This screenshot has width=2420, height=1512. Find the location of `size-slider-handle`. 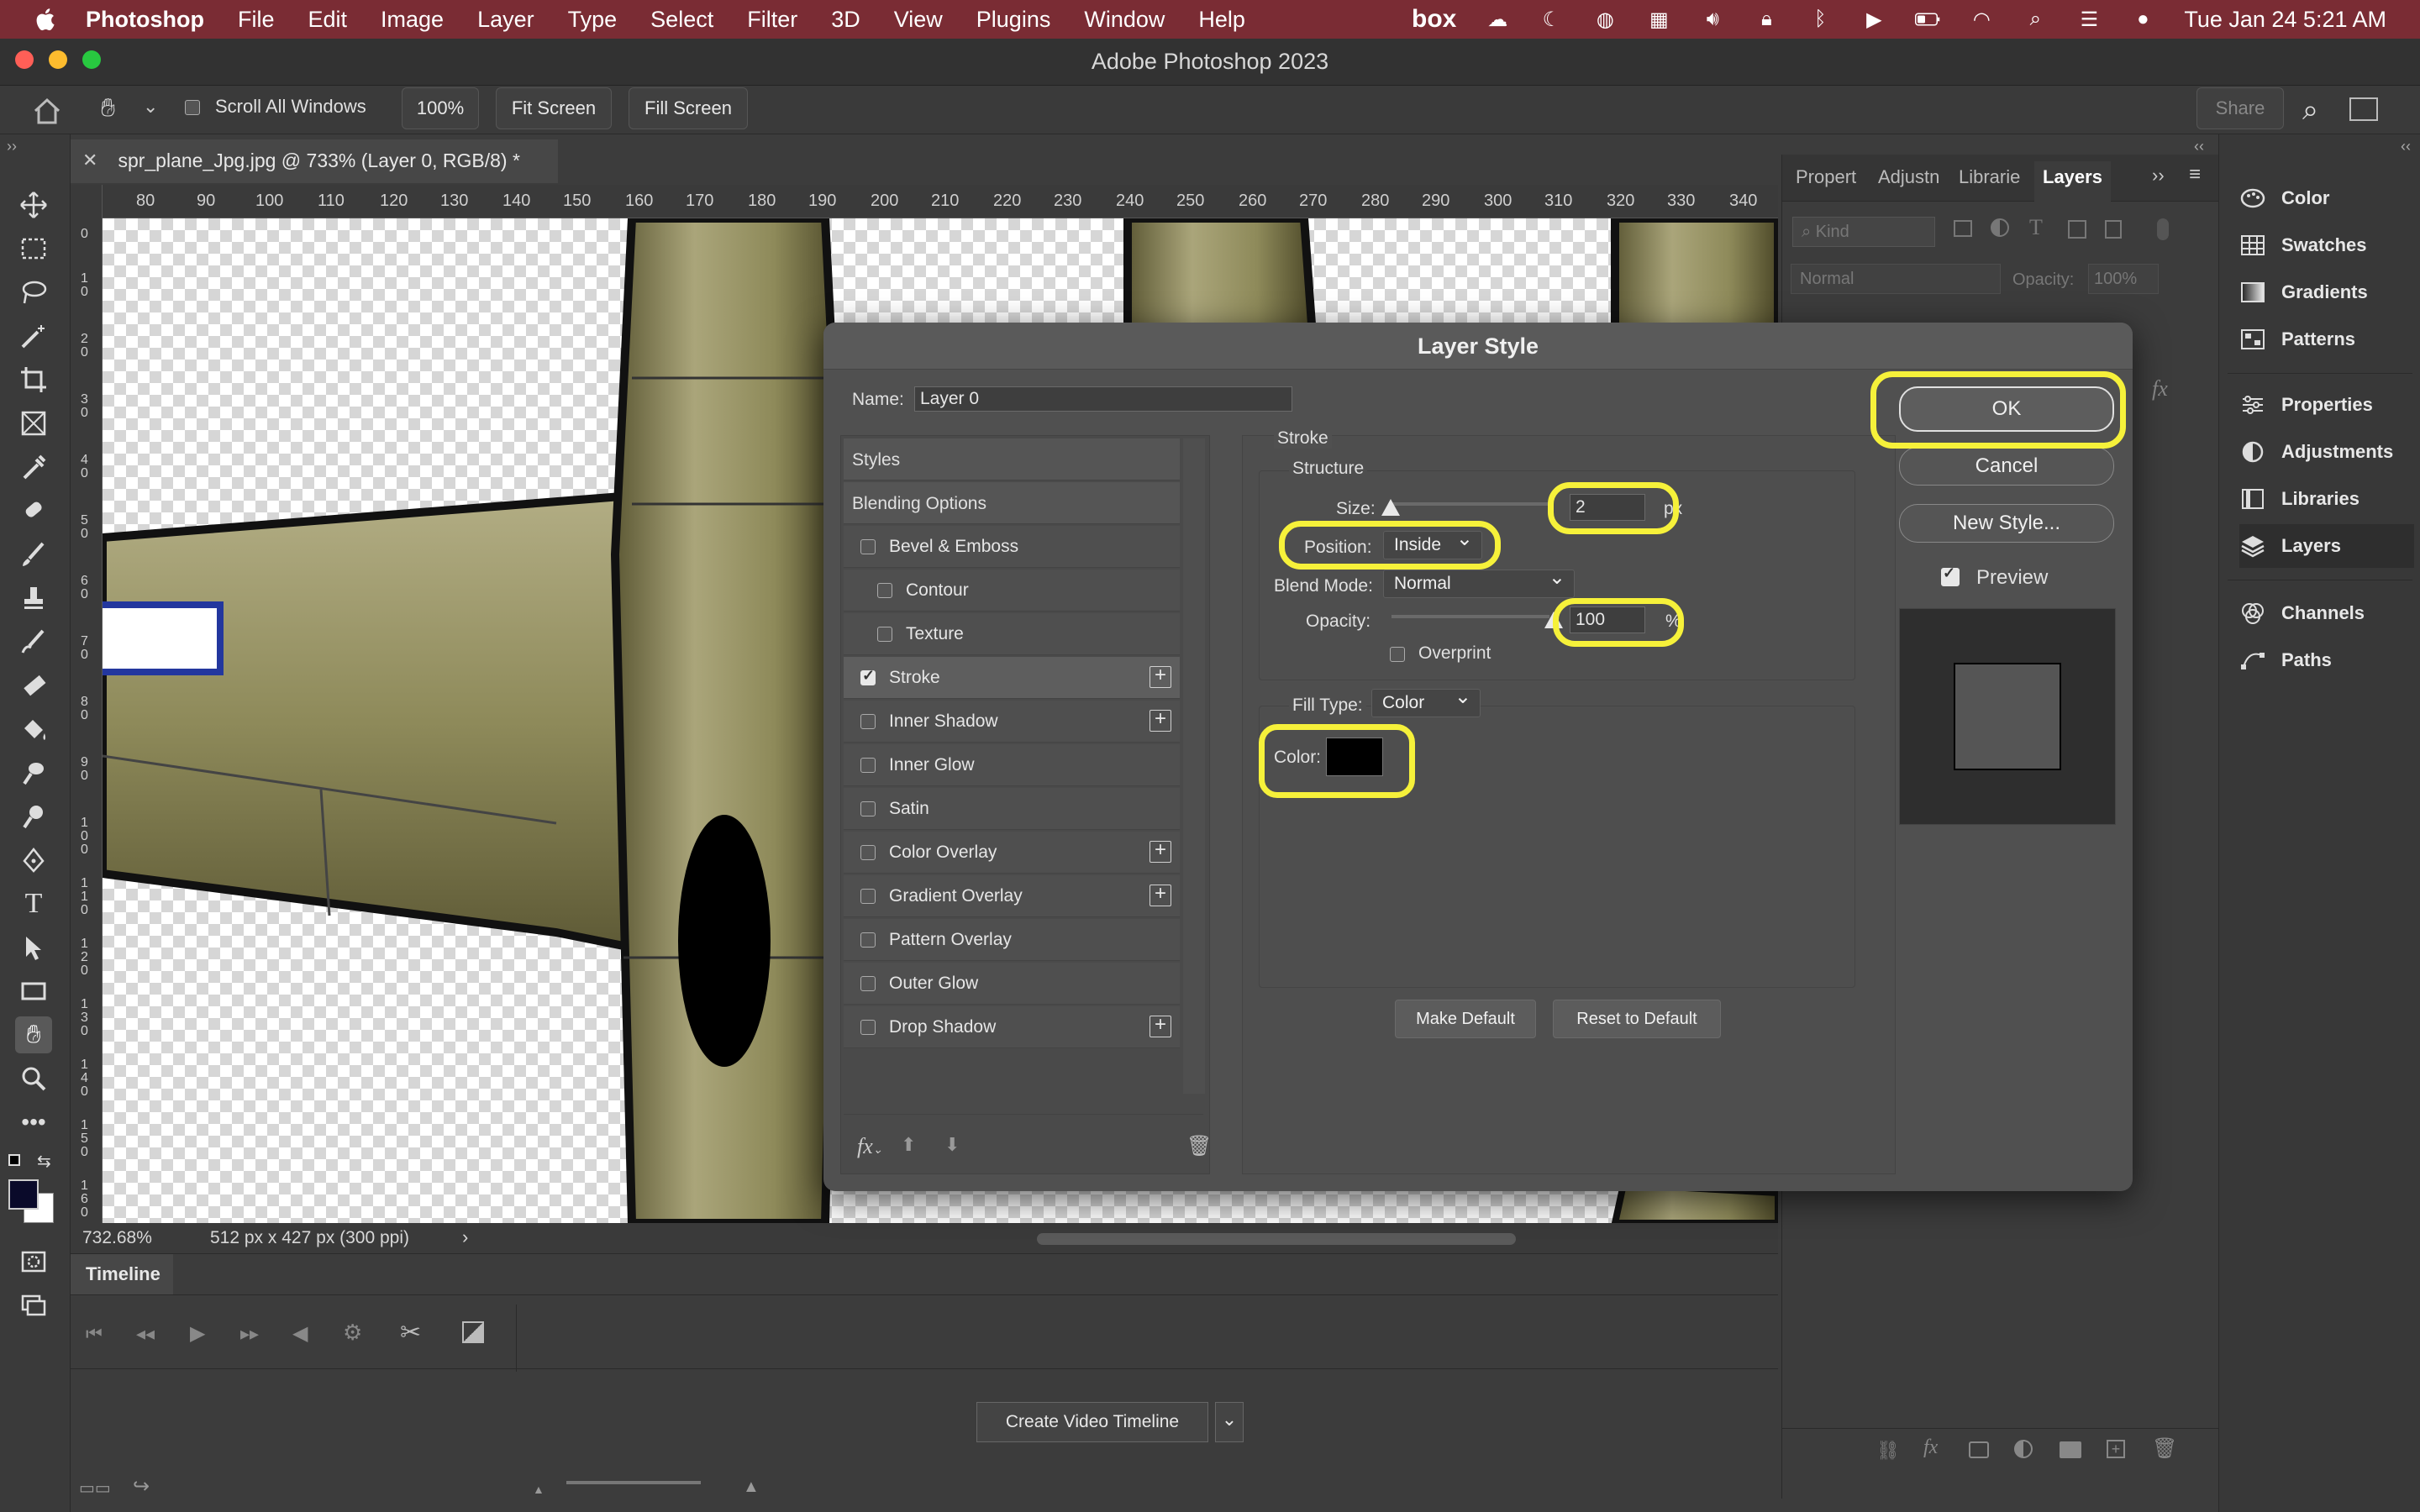

size-slider-handle is located at coordinates (1390, 507).